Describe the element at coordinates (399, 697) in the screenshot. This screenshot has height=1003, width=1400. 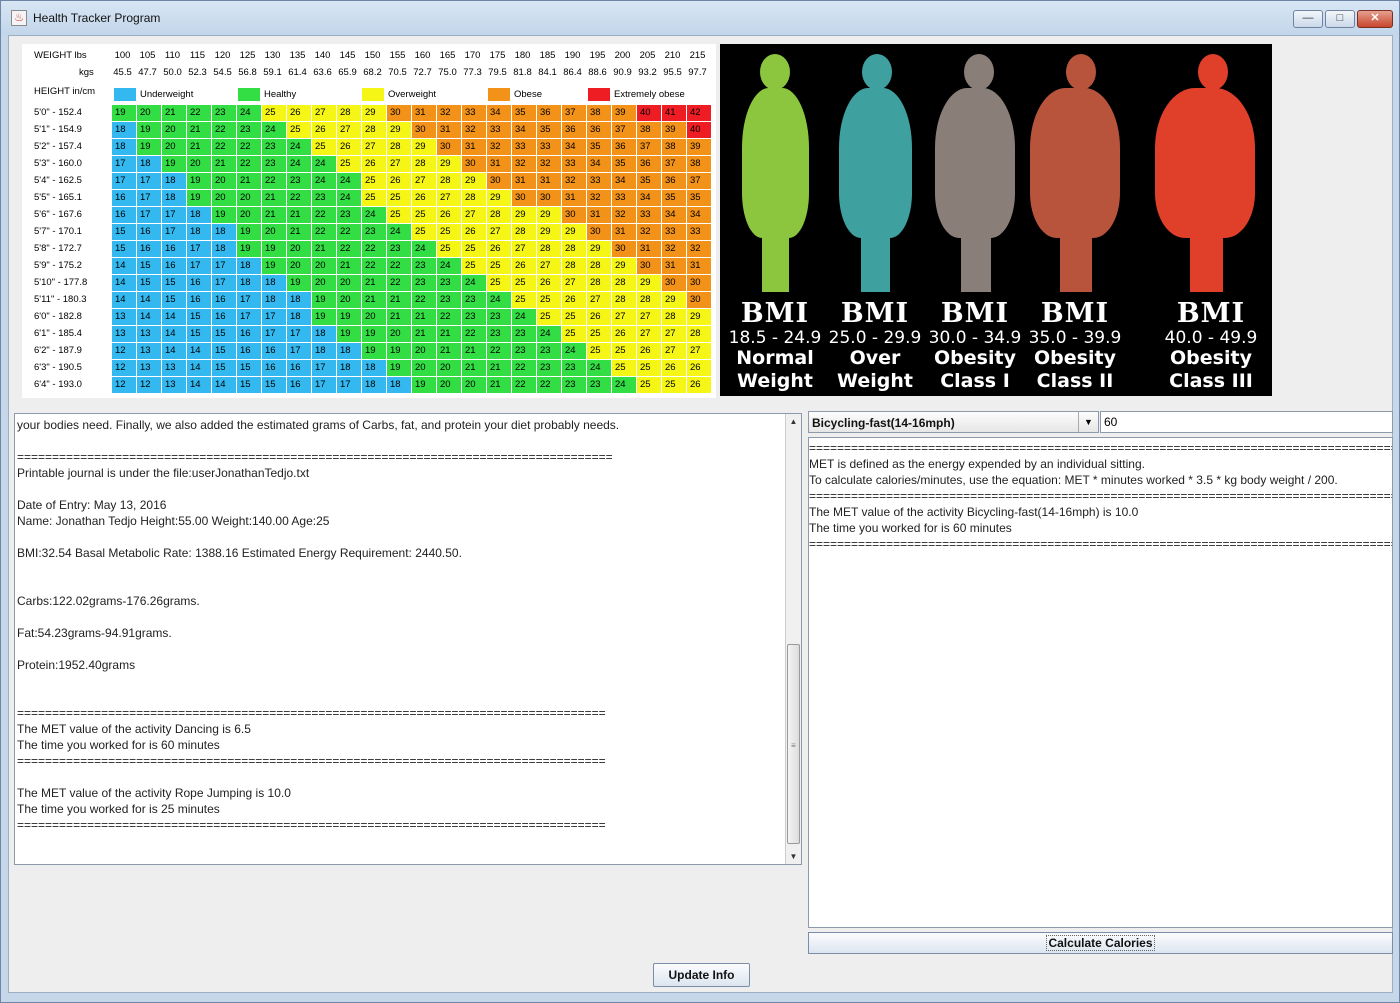
I see `journal-line` at that location.